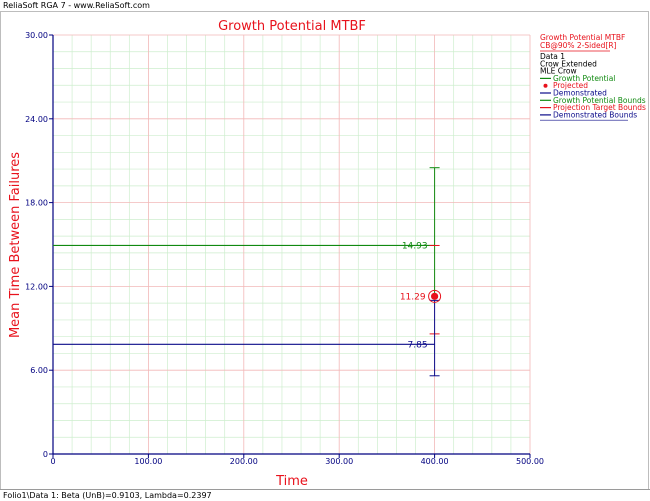 Image resolution: width=650 pixels, height=501 pixels. What do you see at coordinates (36, 119) in the screenshot?
I see `y-tick-label: 24.00` at bounding box center [36, 119].